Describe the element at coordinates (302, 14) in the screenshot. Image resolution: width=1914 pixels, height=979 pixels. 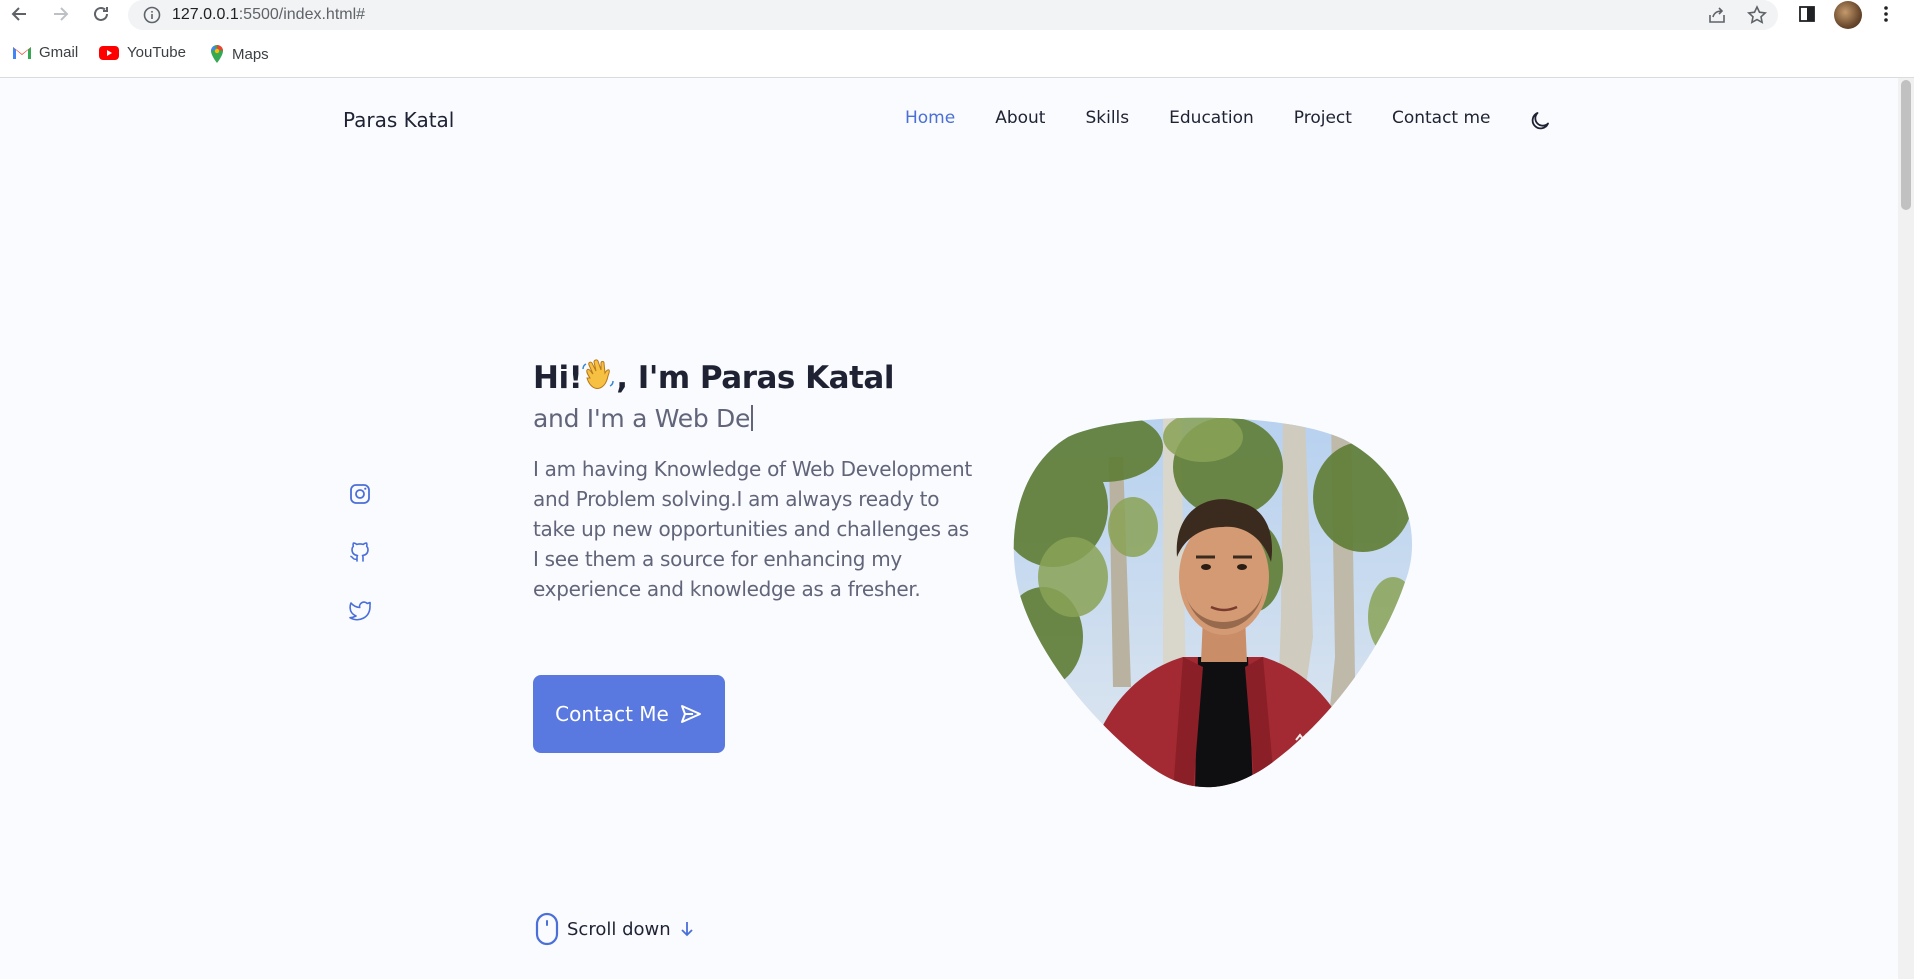
I see `url-path: :5500/index.html#` at that location.